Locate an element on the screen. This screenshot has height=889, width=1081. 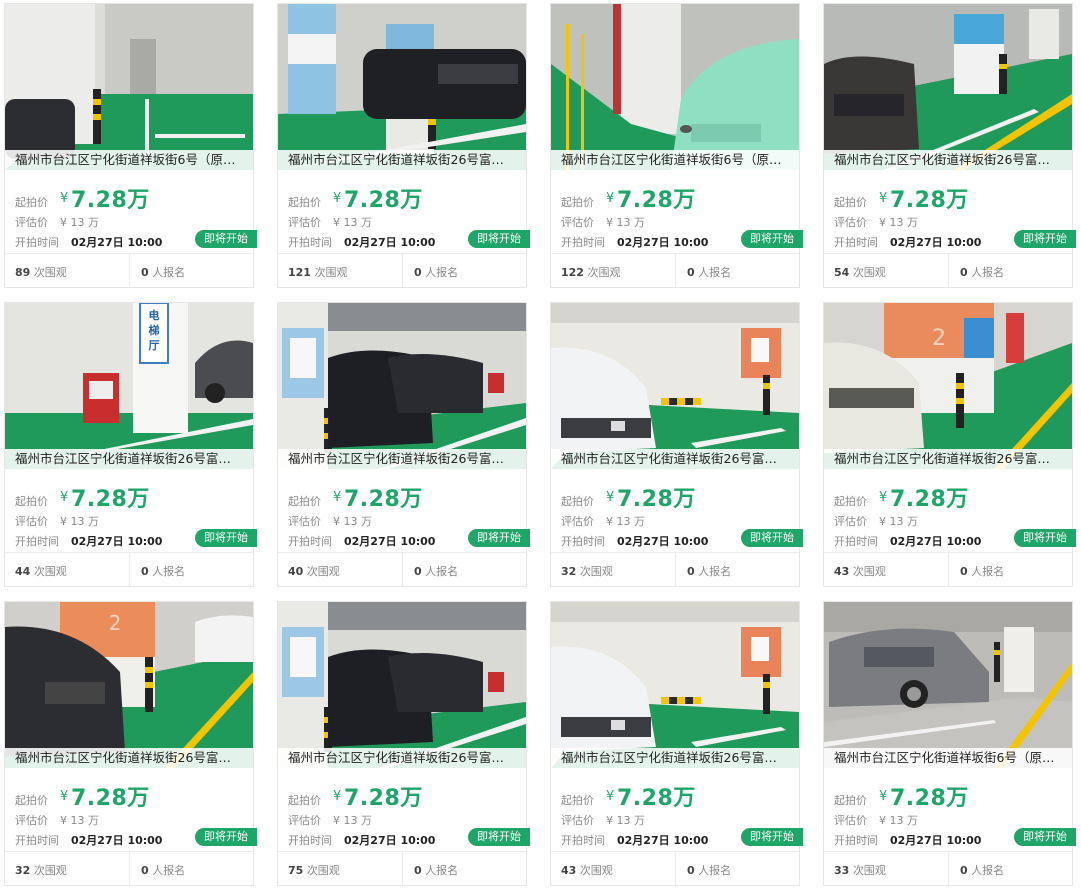
svg-text: 2 is located at coordinates (939, 338).